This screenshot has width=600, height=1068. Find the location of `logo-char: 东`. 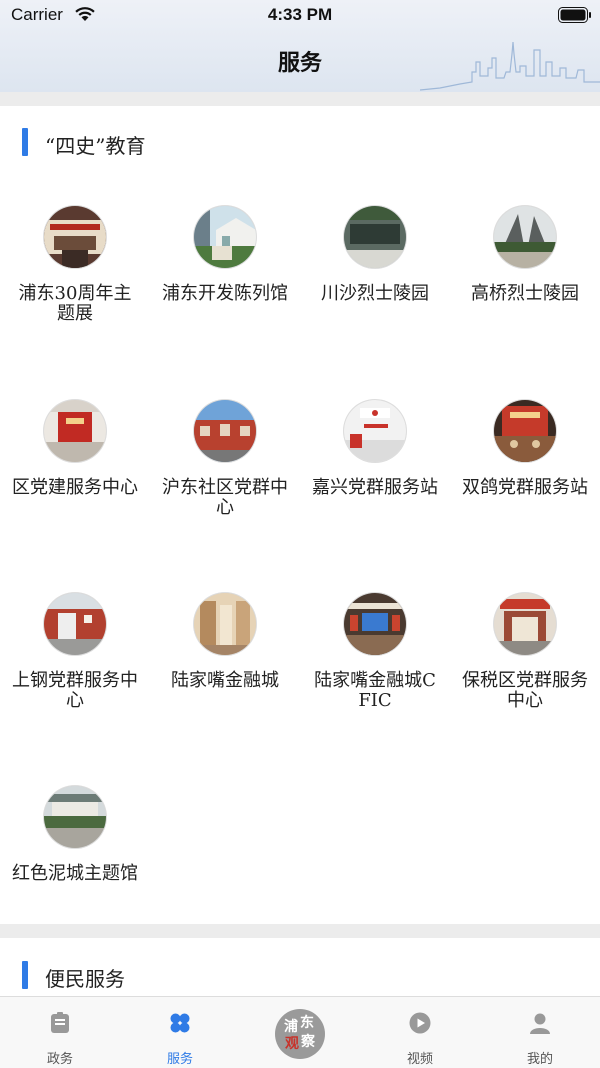

logo-char: 东 is located at coordinates (307, 1023).